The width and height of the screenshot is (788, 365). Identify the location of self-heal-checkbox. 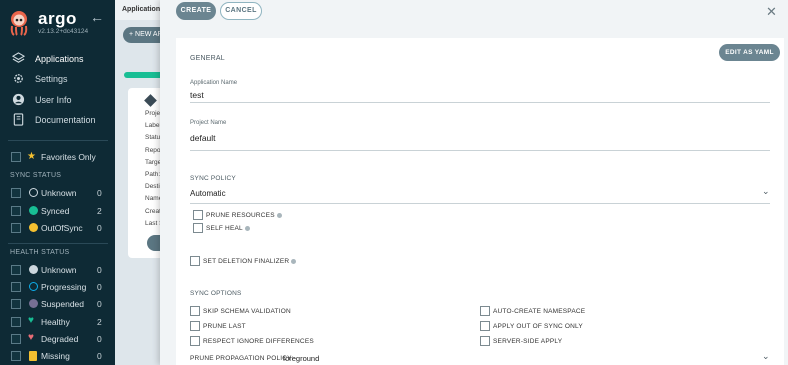
(198, 228).